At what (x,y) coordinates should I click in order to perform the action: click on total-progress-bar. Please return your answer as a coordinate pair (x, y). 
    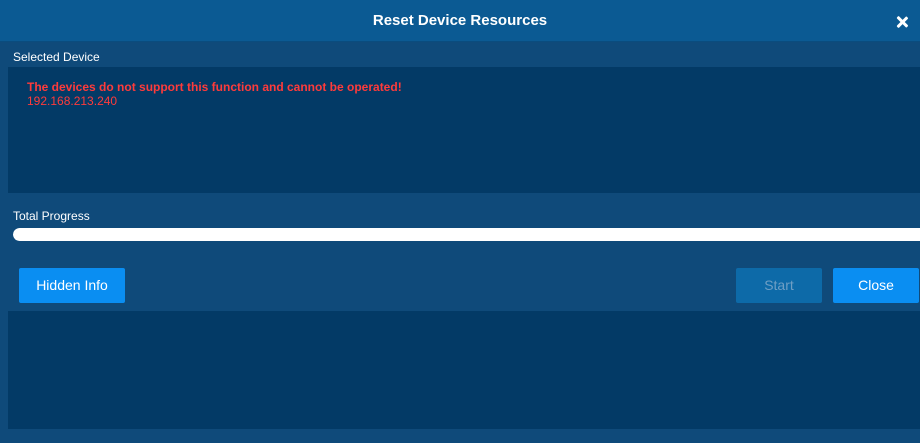
    Looking at the image, I should click on (466, 234).